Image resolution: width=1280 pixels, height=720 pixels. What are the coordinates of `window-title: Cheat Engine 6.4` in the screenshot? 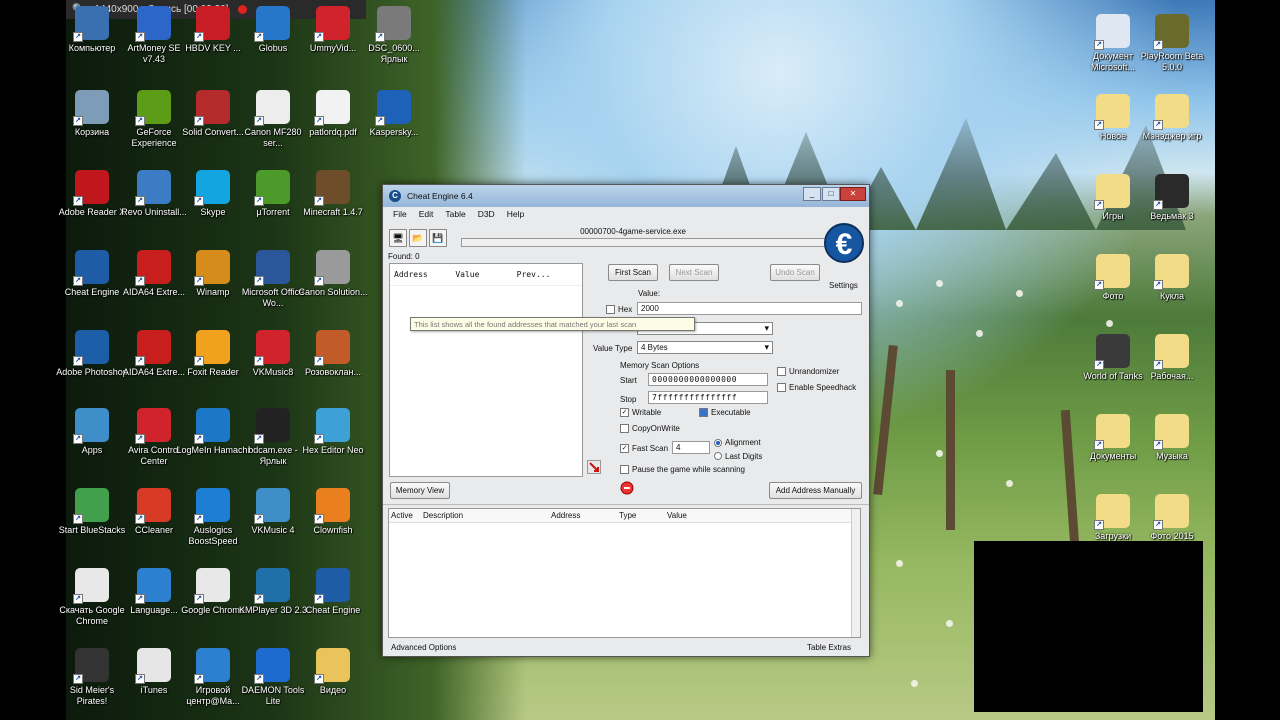 It's located at (440, 196).